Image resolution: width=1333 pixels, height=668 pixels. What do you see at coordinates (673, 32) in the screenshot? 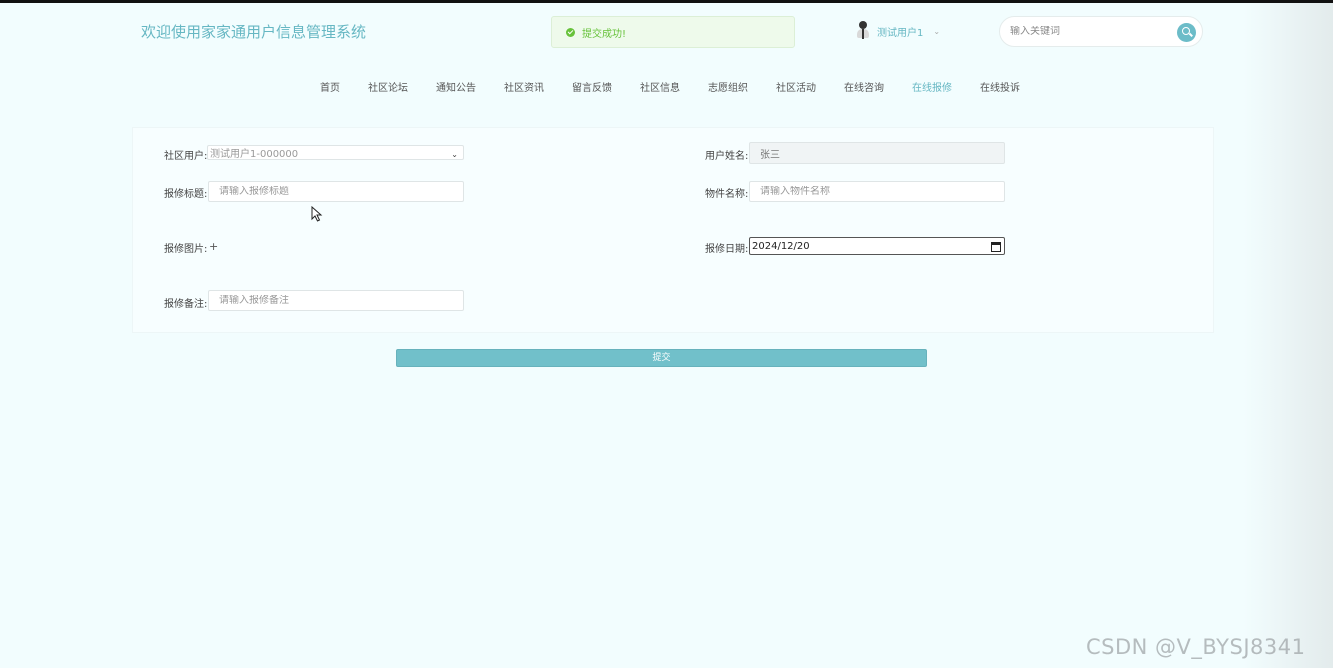
I see `success-toast: 提交成功!` at bounding box center [673, 32].